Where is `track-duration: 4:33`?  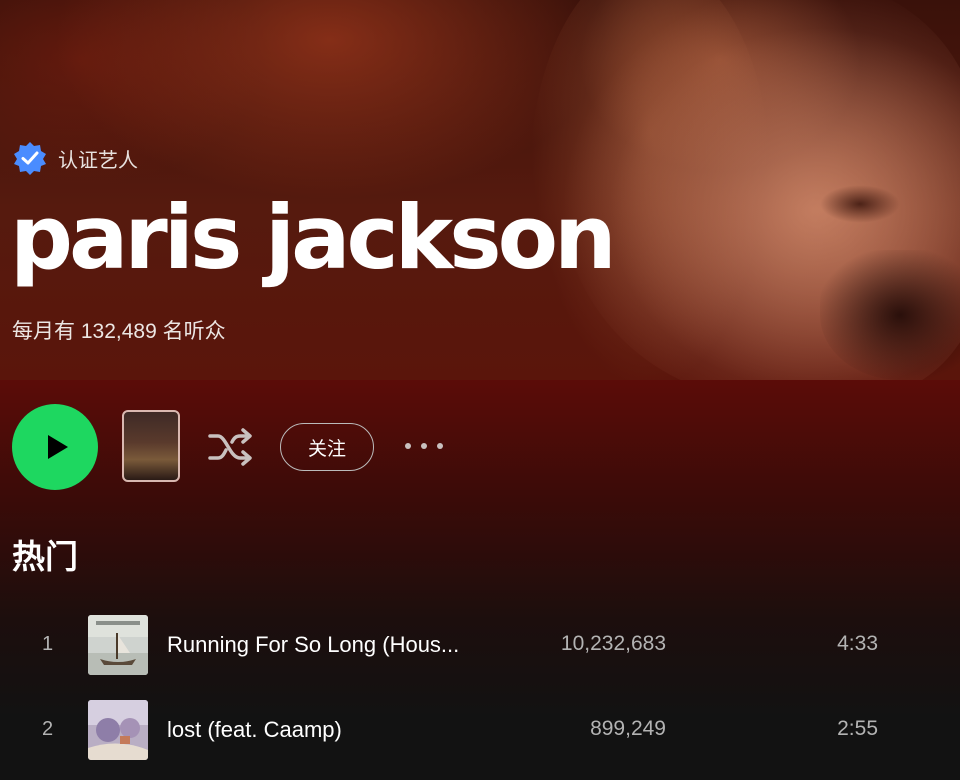 track-duration: 4:33 is located at coordinates (857, 643).